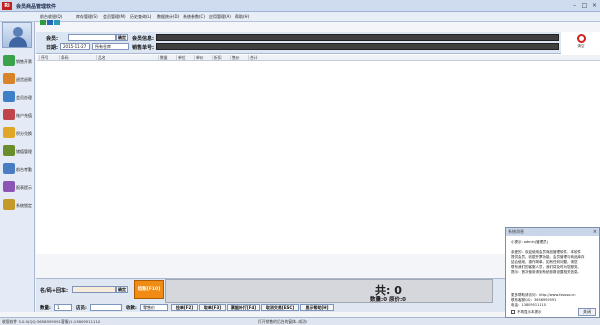  Describe the element at coordinates (529, 312) in the screenshot. I see `dont-show-again-label: 不再显示本提示` at that location.